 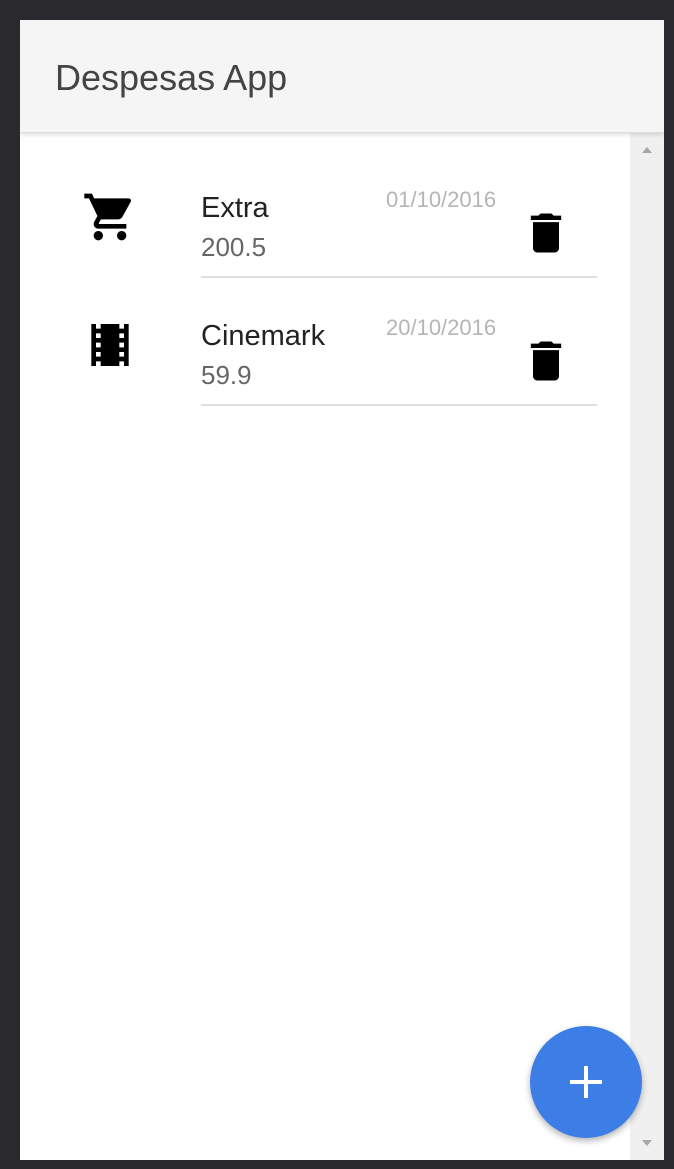 I want to click on add-expense-button, so click(x=586, y=1082).